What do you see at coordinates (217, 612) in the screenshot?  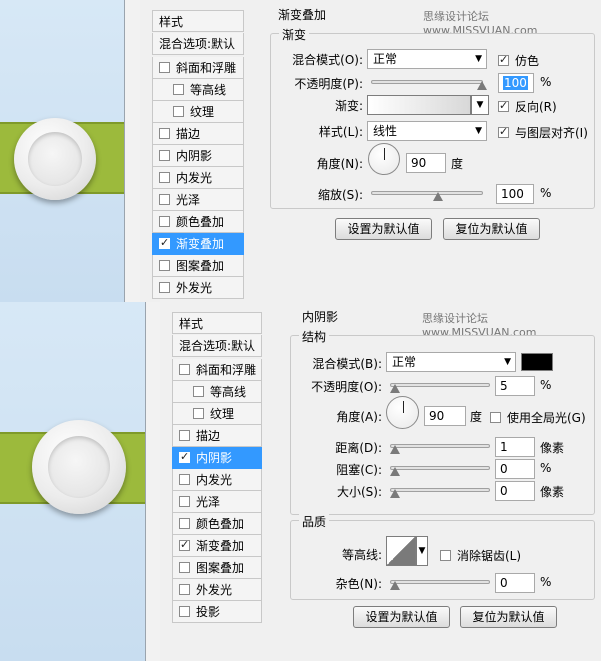 I see `style-item: 投影` at bounding box center [217, 612].